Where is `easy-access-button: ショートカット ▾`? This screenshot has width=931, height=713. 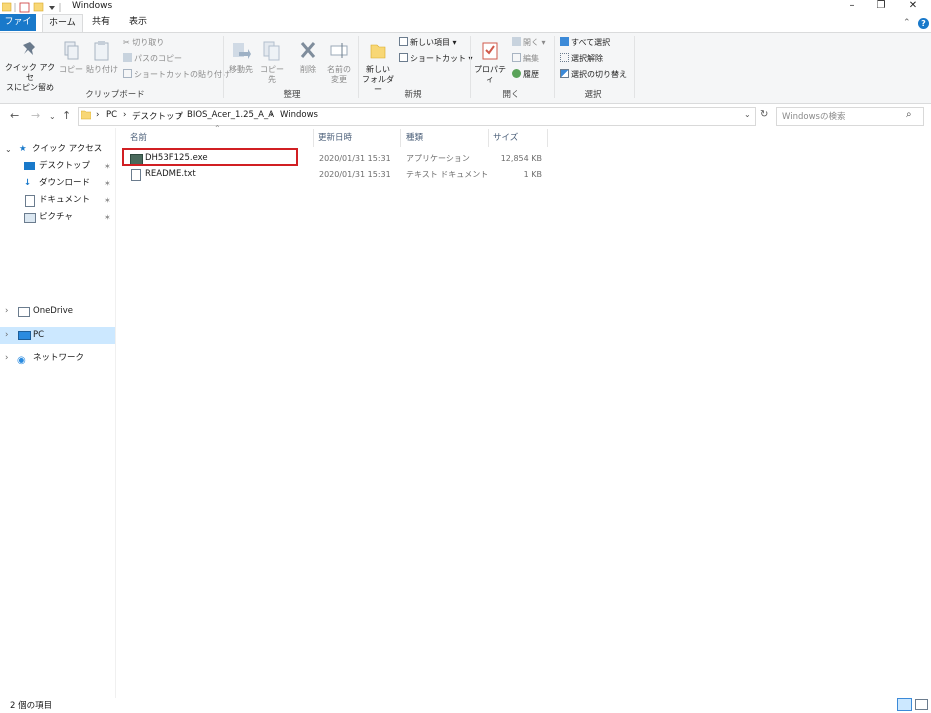 easy-access-button: ショートカット ▾ is located at coordinates (436, 59).